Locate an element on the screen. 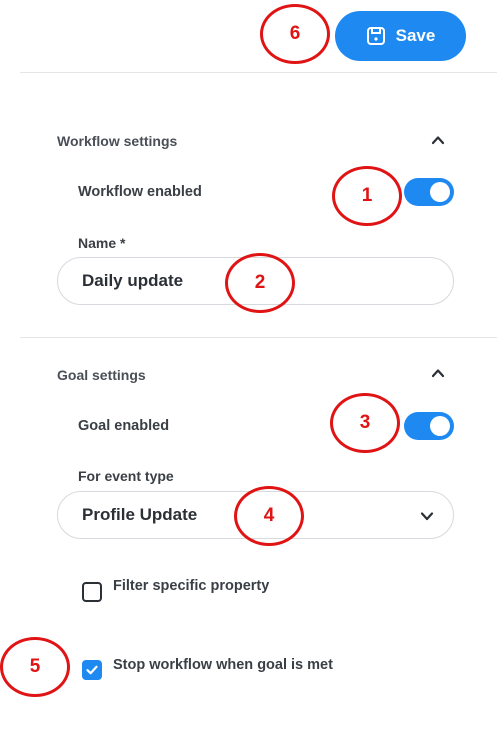 The image size is (497, 729). annotation-marker-4: 4 is located at coordinates (269, 516).